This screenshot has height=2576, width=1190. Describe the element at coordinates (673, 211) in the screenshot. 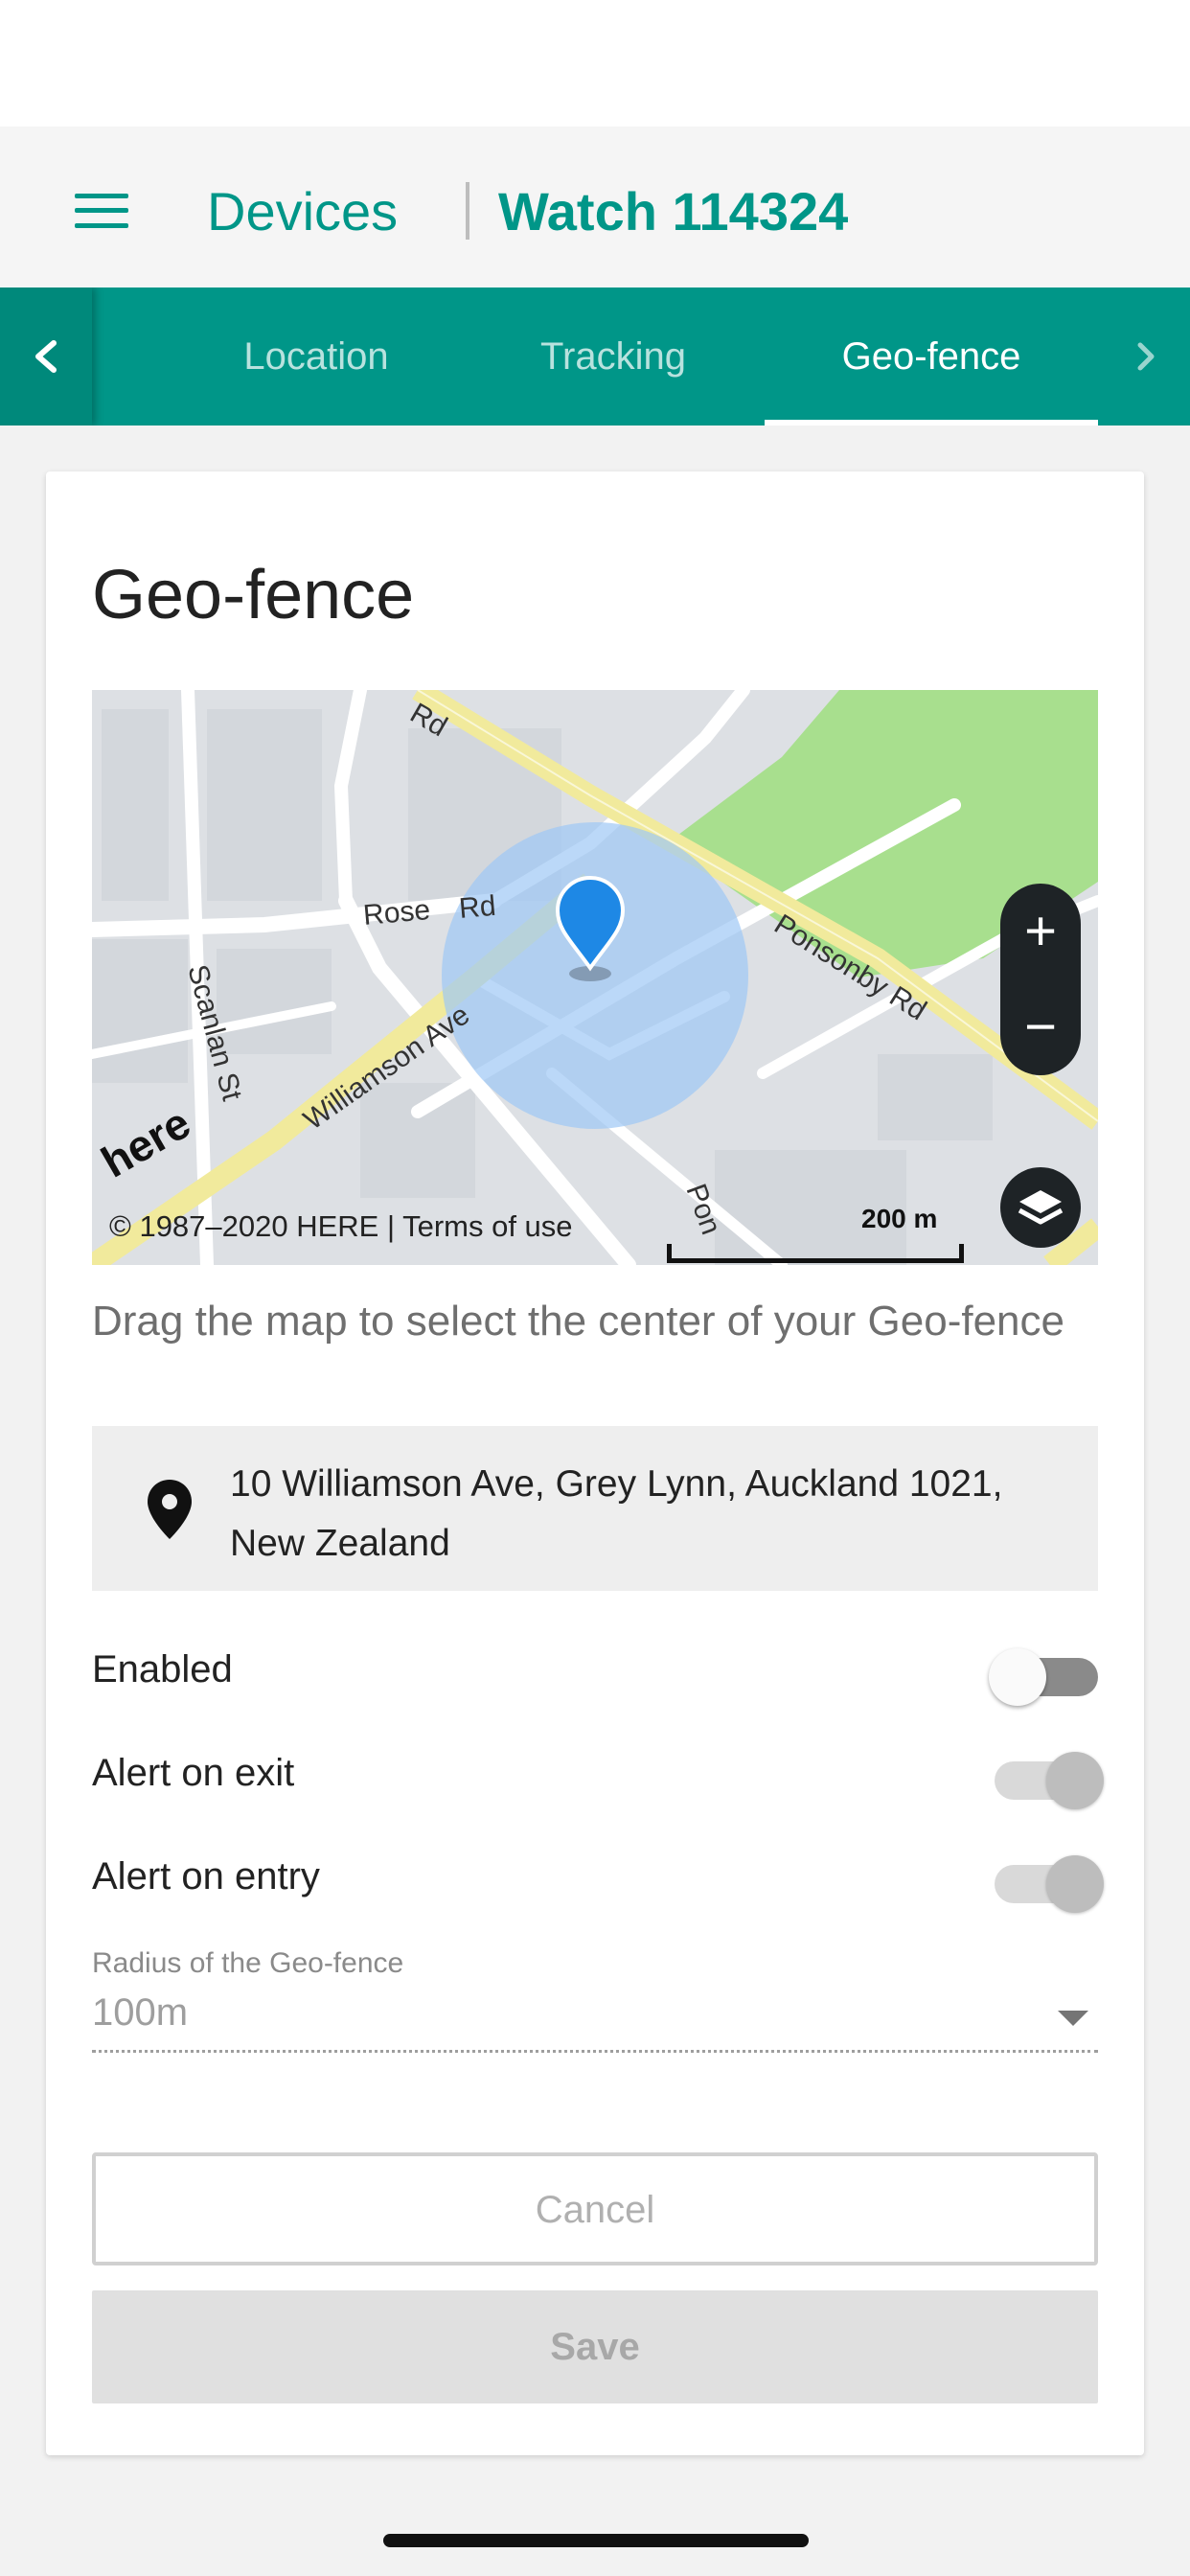

I see `page-title: Watch 114324` at that location.